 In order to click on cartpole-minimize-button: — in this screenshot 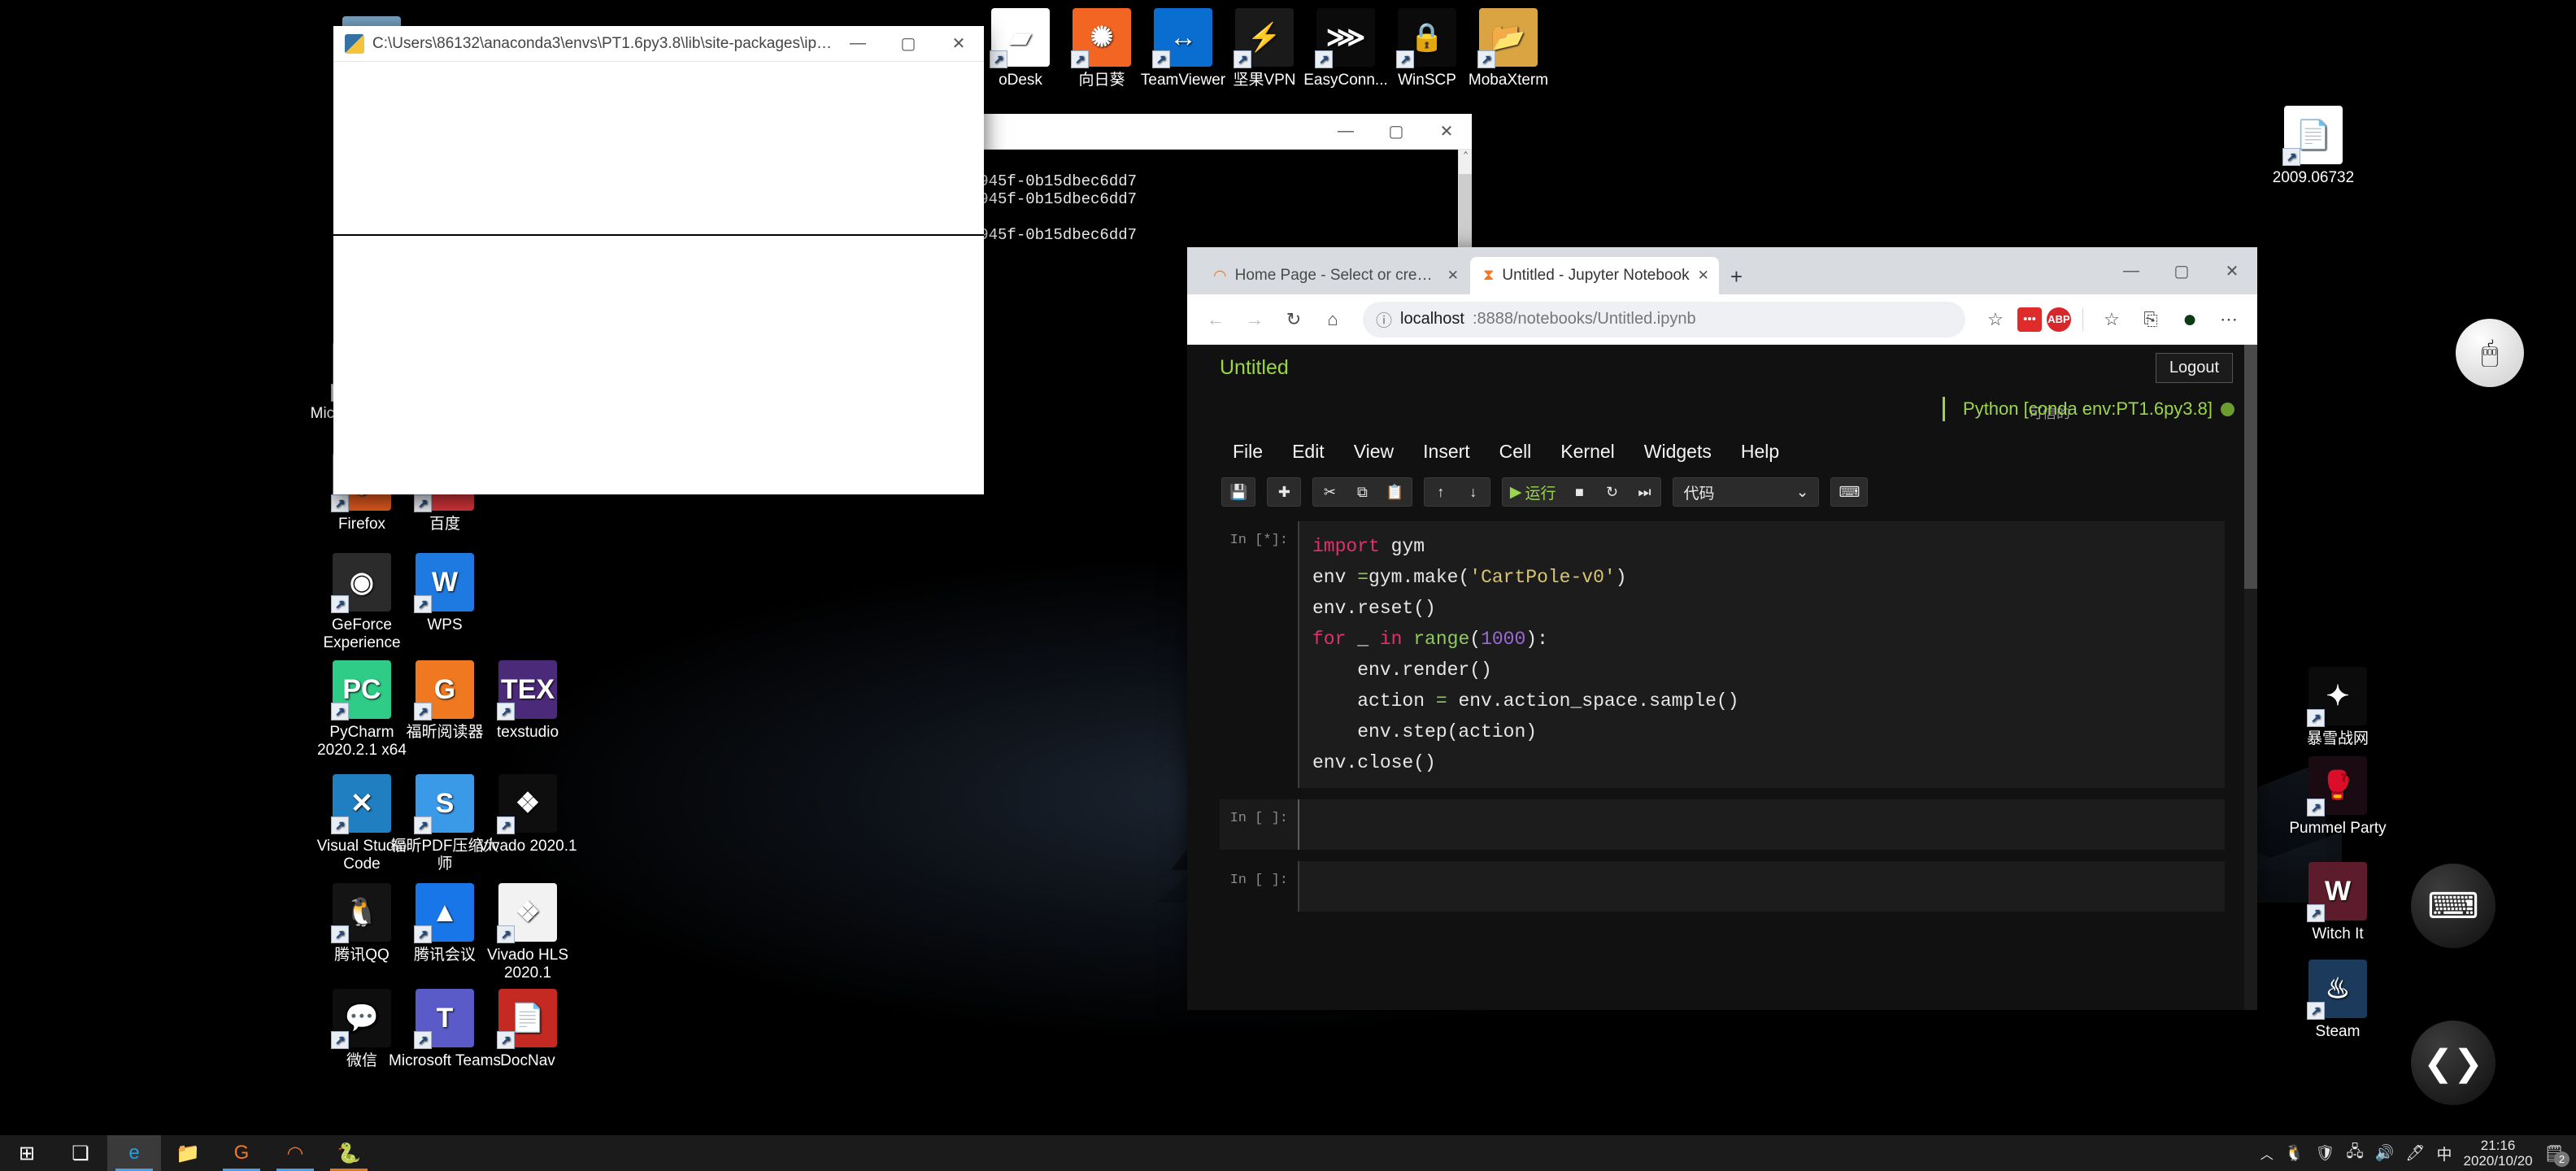, I will do `click(858, 44)`.